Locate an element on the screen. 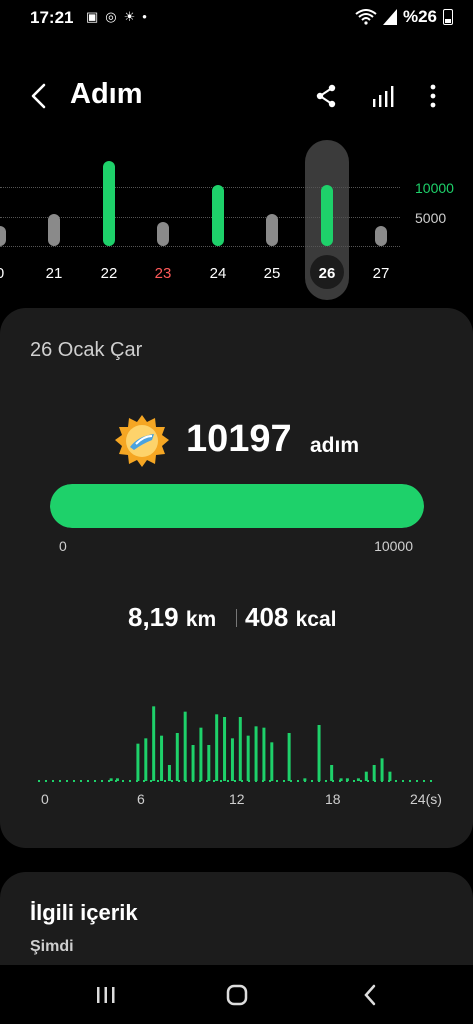 Image resolution: width=473 pixels, height=1024 pixels. home-icon is located at coordinates (237, 995).